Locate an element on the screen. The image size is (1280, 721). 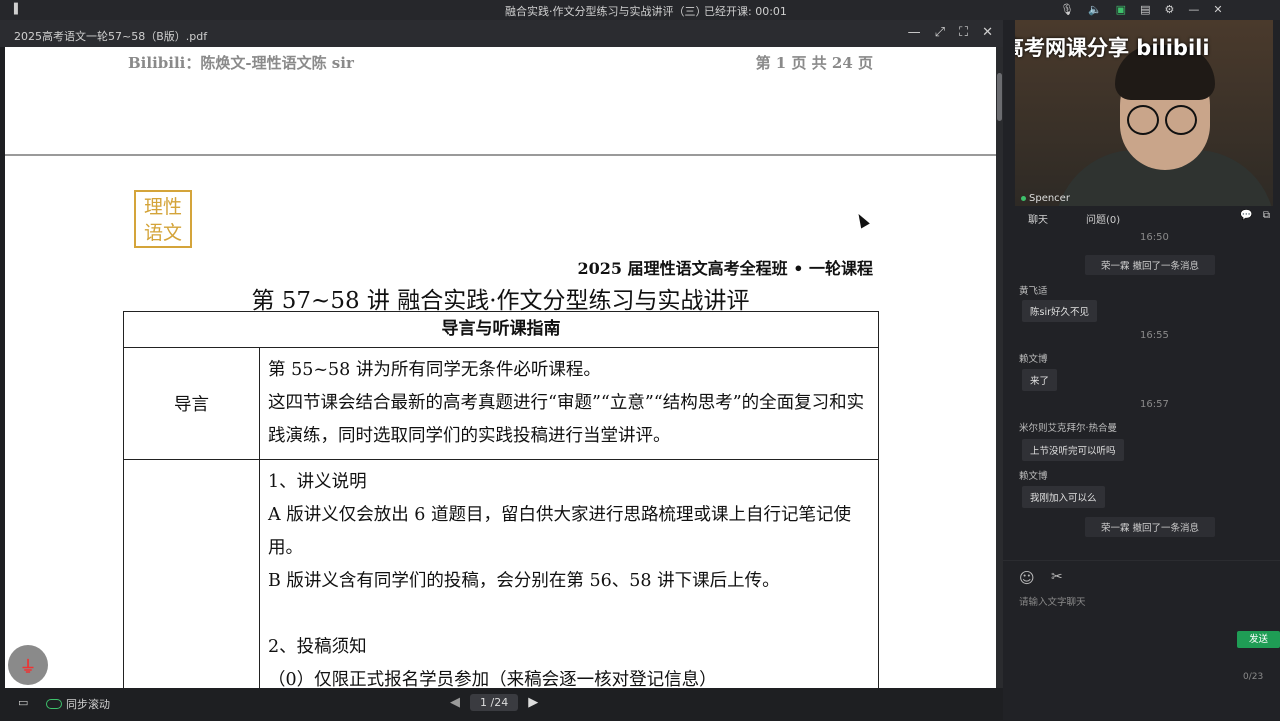
row-label-empty is located at coordinates (191, 573).